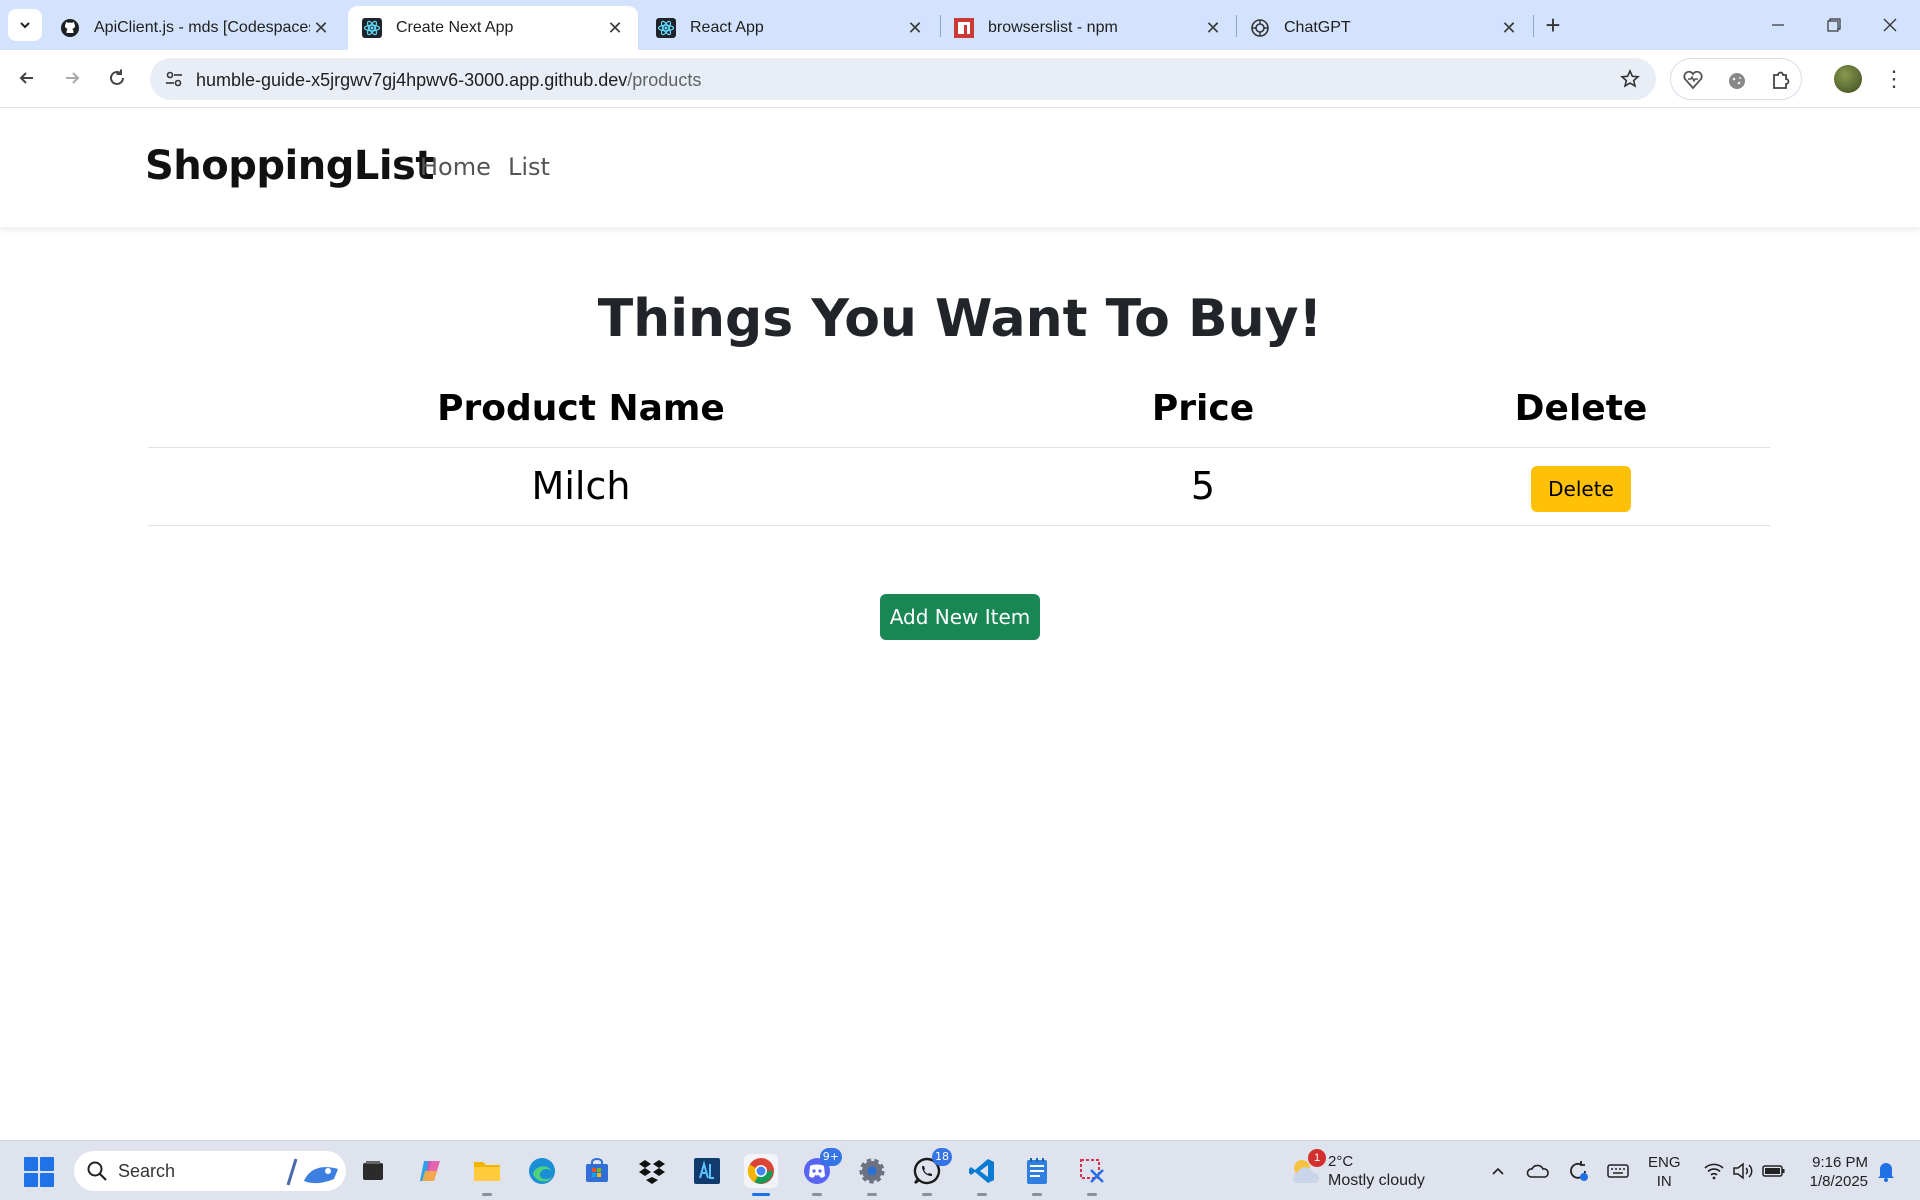  I want to click on windows-start-button, so click(39, 1172).